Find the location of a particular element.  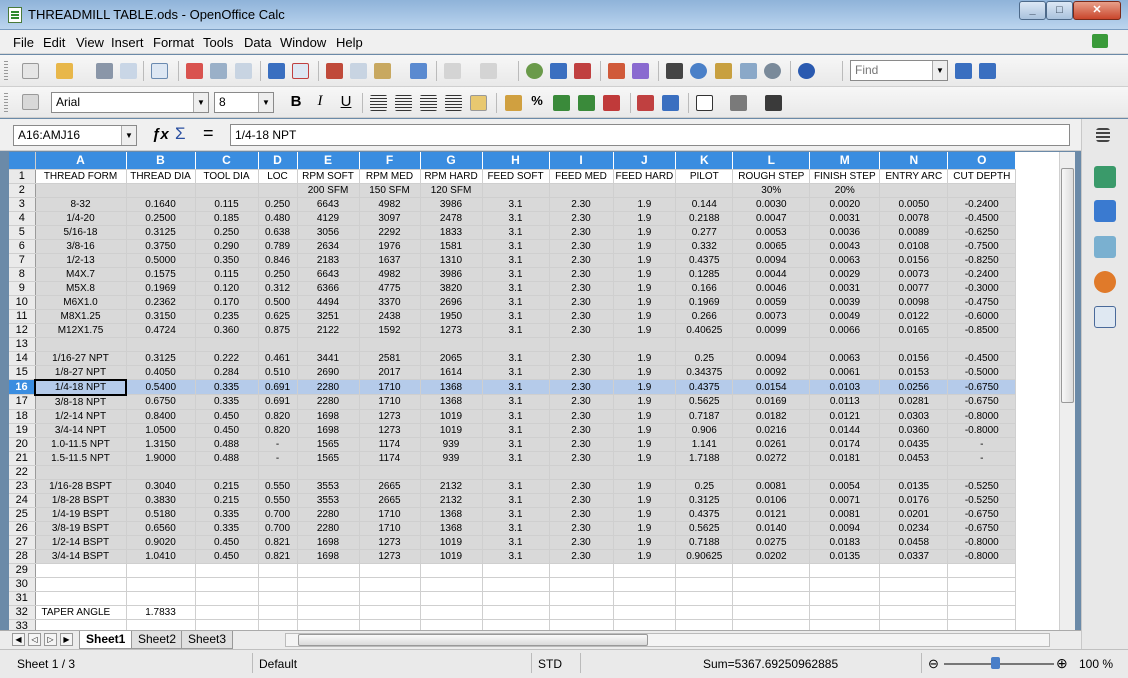

sort-ascending-icon is located at coordinates (558, 71).